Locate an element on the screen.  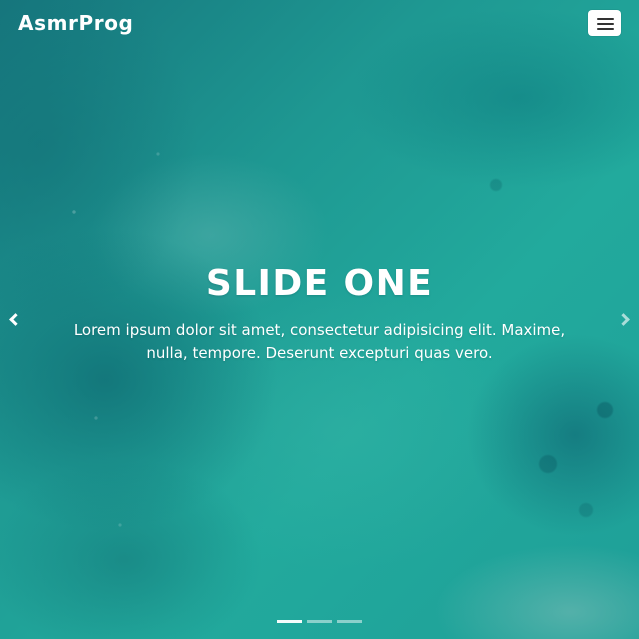
top-navbar: AsmrProg is located at coordinates (319, 24).